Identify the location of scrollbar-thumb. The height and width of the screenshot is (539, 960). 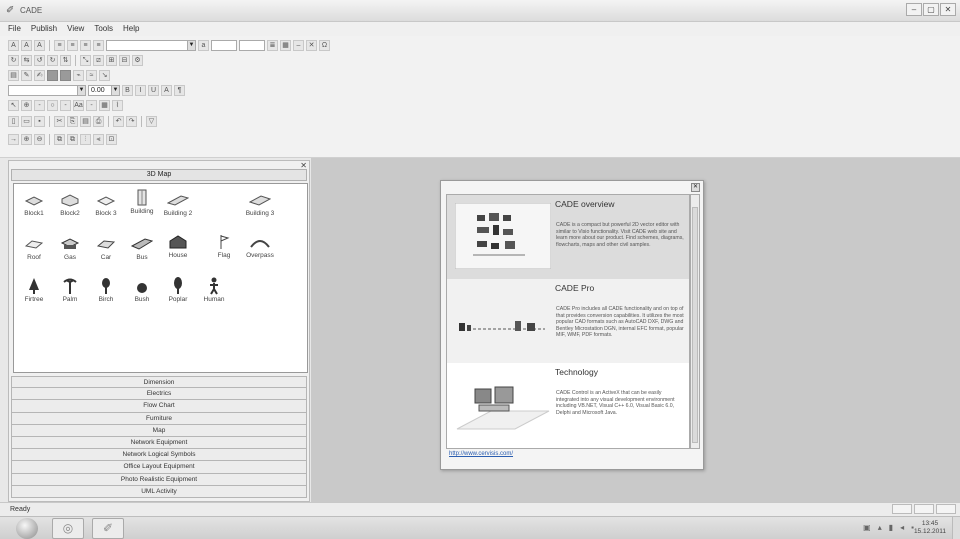
(695, 325).